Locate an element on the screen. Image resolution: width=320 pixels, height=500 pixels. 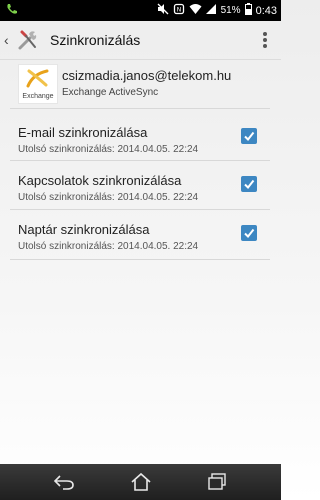
account-email: csizmadia.janos@telekom.hu is located at coordinates (147, 75).